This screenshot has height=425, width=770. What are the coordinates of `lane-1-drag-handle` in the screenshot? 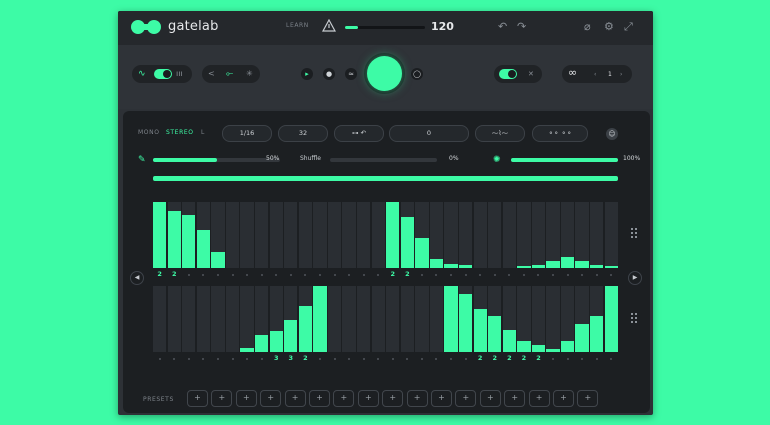 It's located at (634, 234).